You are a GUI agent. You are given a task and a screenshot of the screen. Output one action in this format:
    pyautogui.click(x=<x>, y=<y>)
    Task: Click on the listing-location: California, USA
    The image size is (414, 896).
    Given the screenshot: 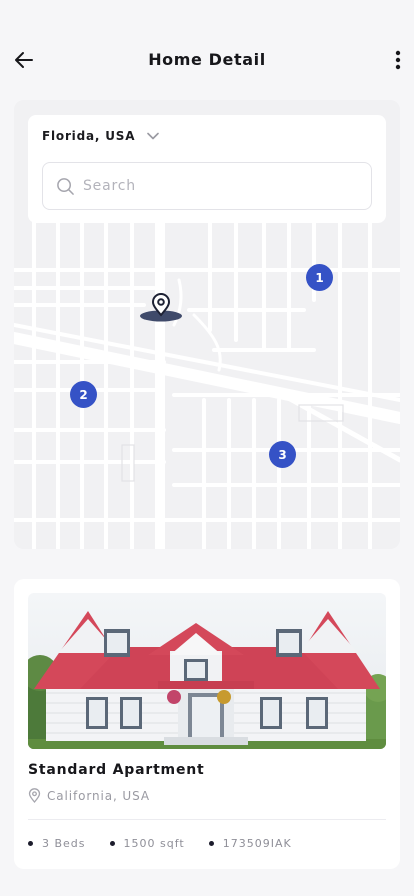 What is the action you would take?
    pyautogui.click(x=89, y=795)
    